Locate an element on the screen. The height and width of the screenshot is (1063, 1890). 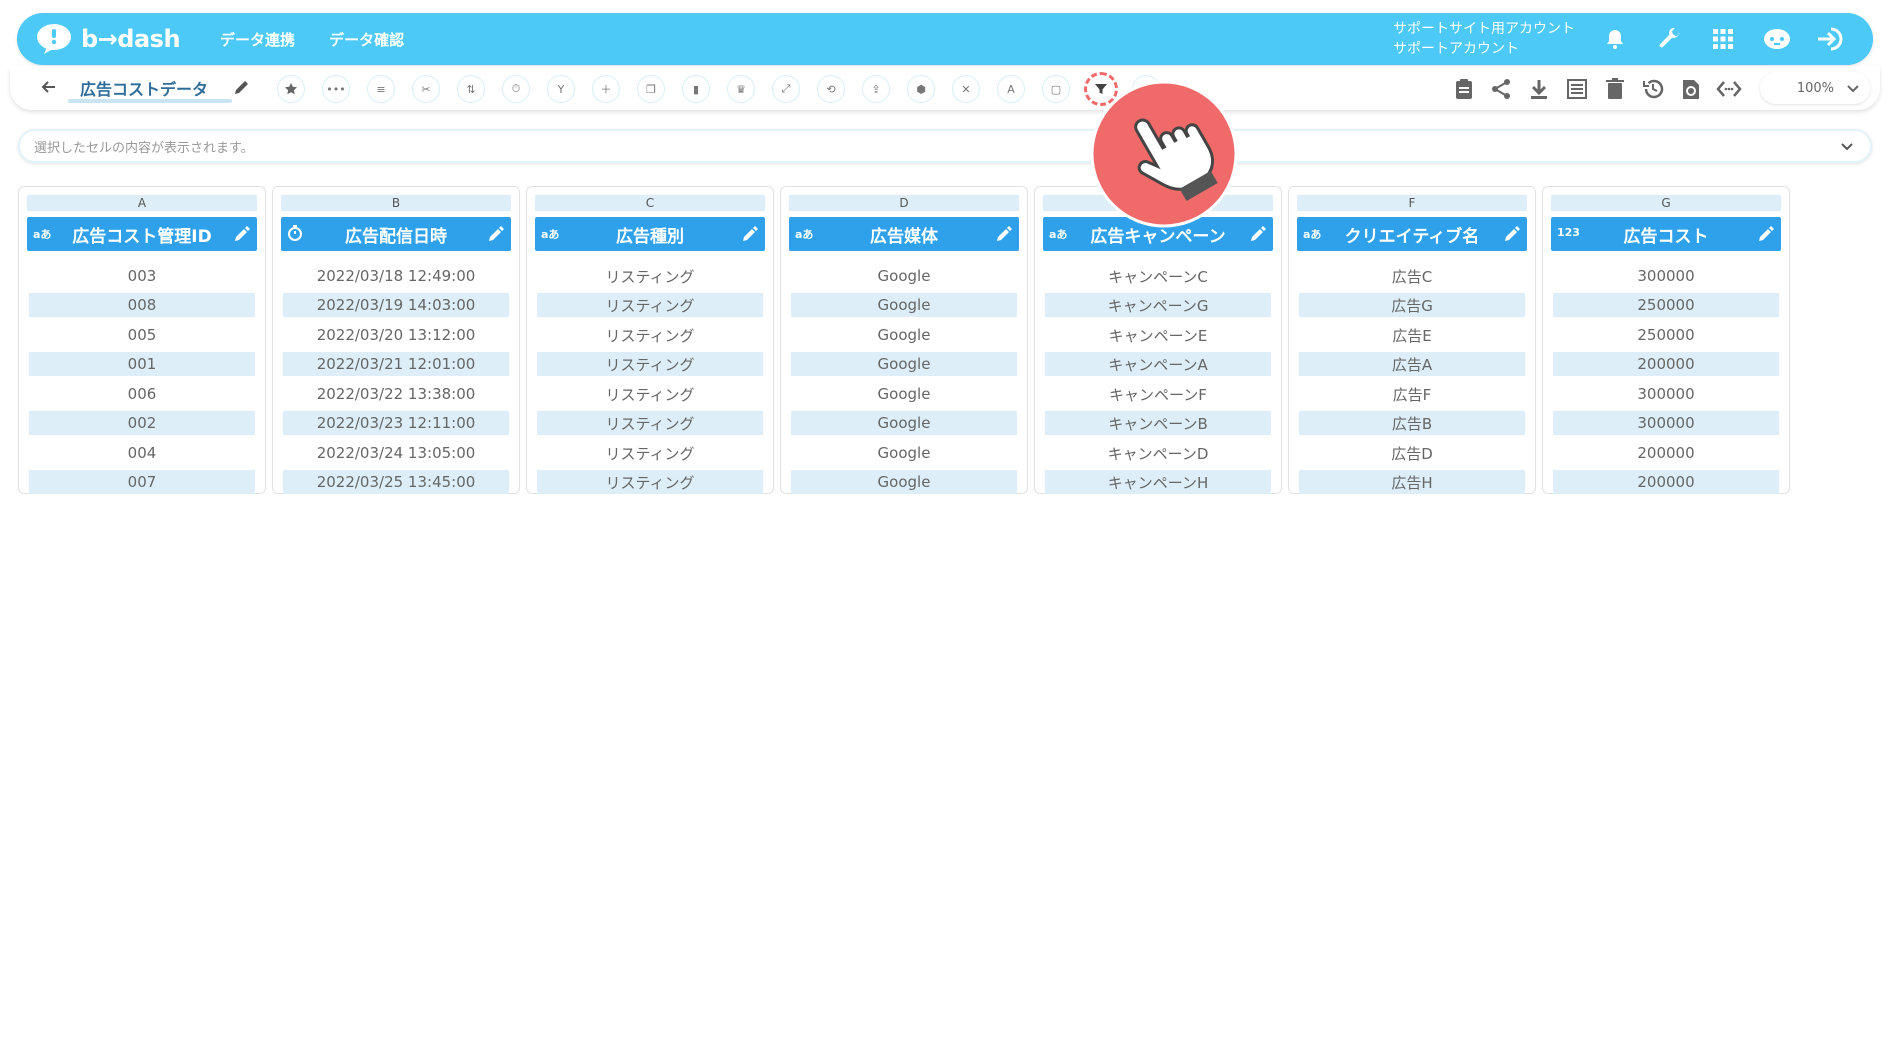
column-card: Aaあ 広告コスト管理ID 003 008 005 001 006 002 004 007 is located at coordinates (142, 340).